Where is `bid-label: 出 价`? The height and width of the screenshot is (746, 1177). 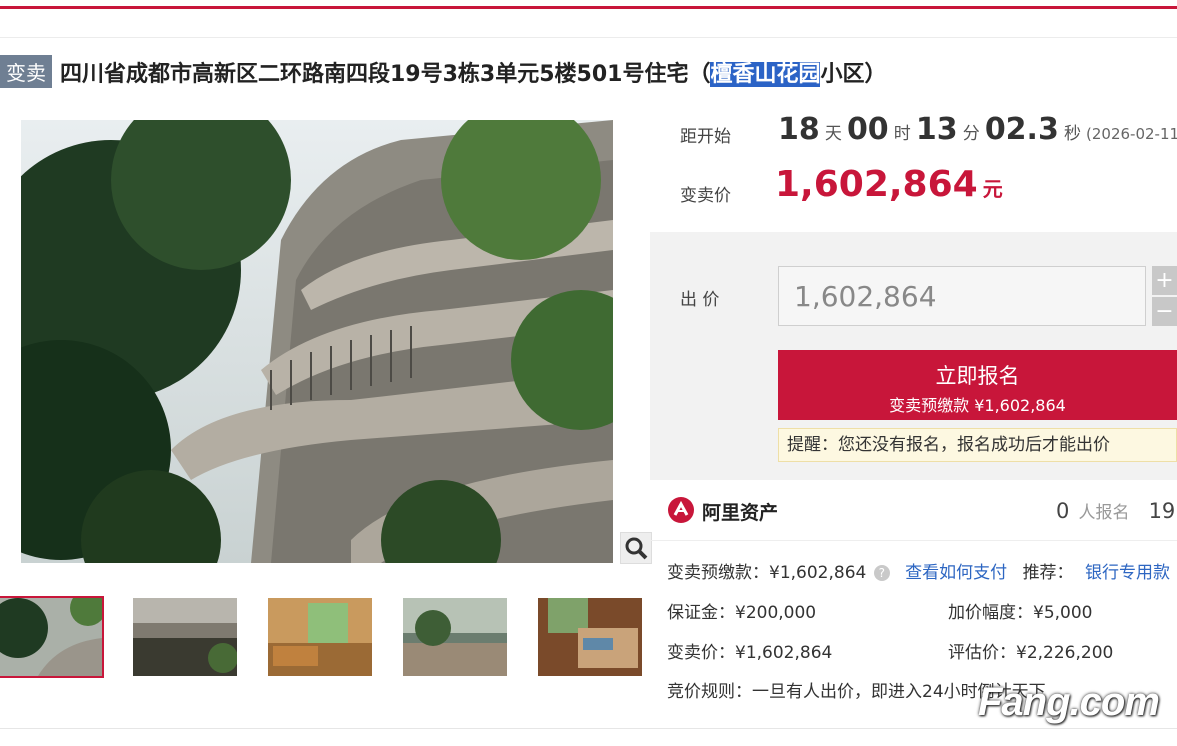
bid-label: 出 价 is located at coordinates (700, 300).